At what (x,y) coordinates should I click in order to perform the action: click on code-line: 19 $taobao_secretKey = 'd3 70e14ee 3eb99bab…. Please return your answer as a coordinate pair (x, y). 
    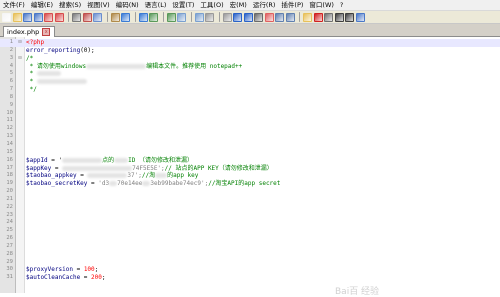
    Looking at the image, I should click on (250, 184).